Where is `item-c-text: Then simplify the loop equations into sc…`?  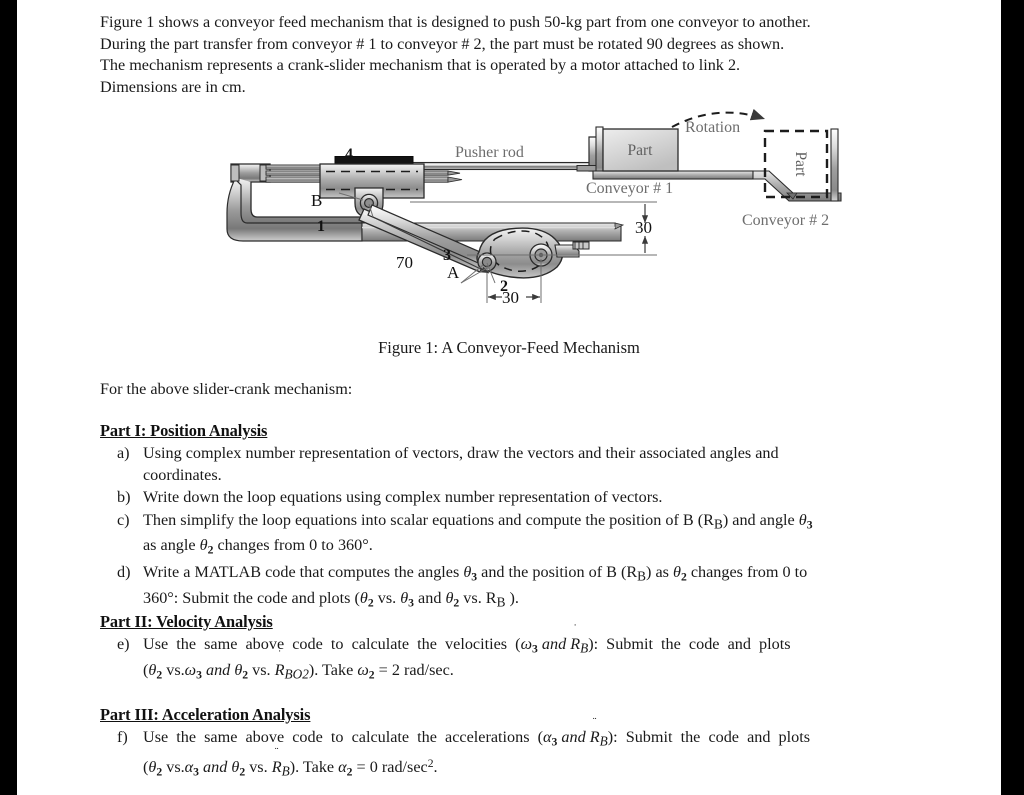 item-c-text: Then simplify the loop equations into sc… is located at coordinates (478, 533).